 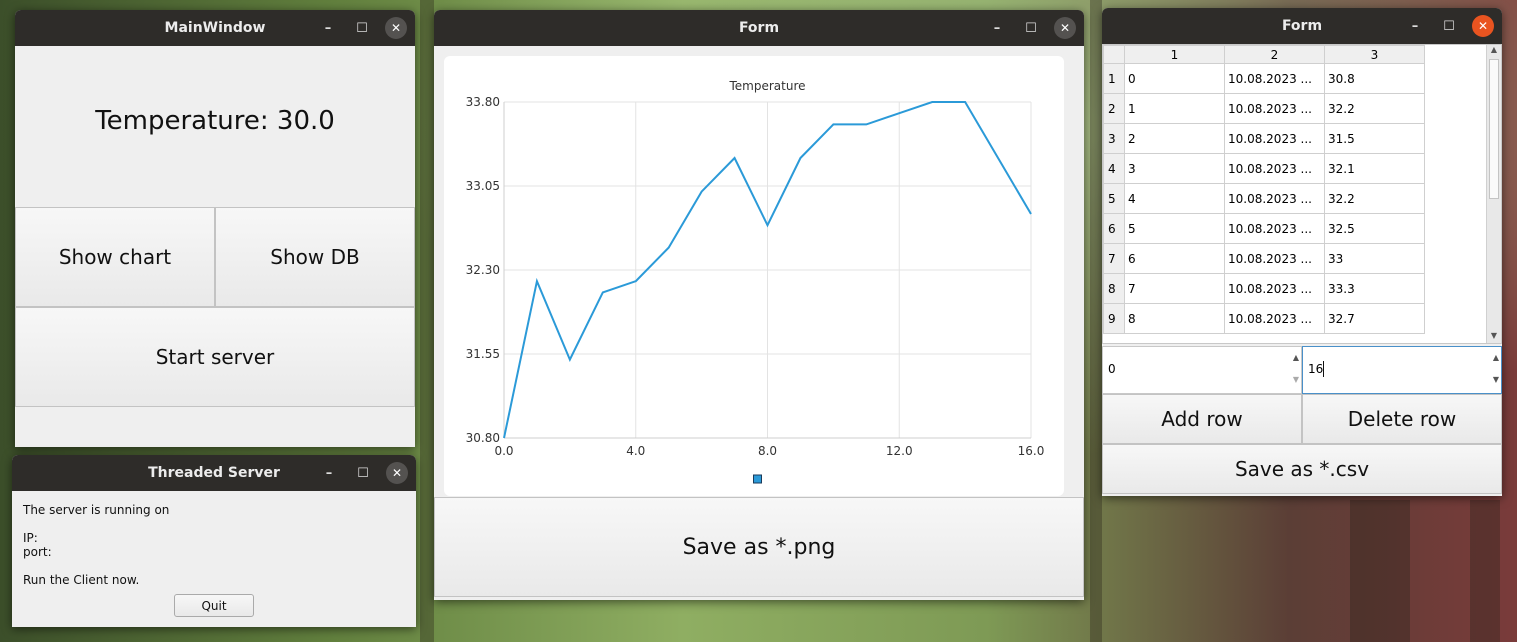 What do you see at coordinates (1114, 198) in the screenshot?
I see `row-header: 5` at bounding box center [1114, 198].